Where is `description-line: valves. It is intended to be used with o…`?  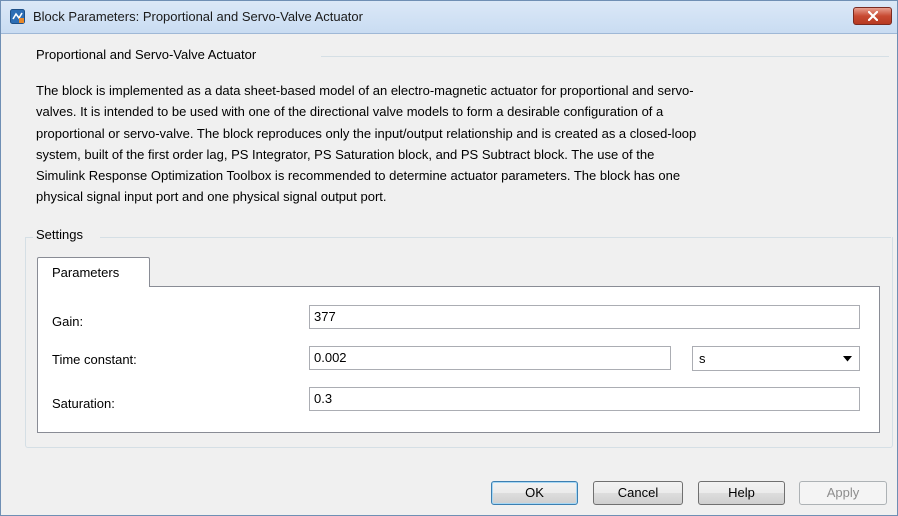
description-line: valves. It is intended to be used with o… is located at coordinates (350, 112).